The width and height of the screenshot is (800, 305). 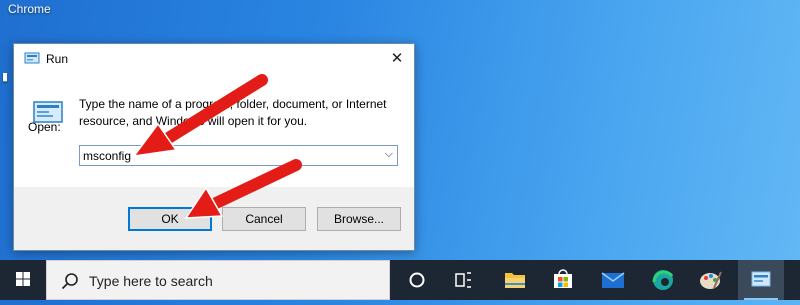 I want to click on paint-icon, so click(x=711, y=280).